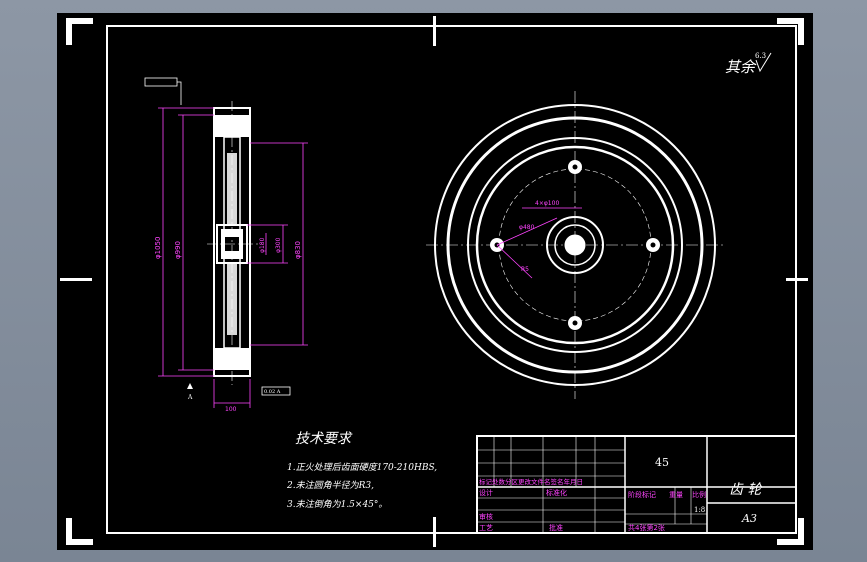 This screenshot has height=562, width=867. What do you see at coordinates (662, 462) in the screenshot?
I see `tb-material: 45` at bounding box center [662, 462].